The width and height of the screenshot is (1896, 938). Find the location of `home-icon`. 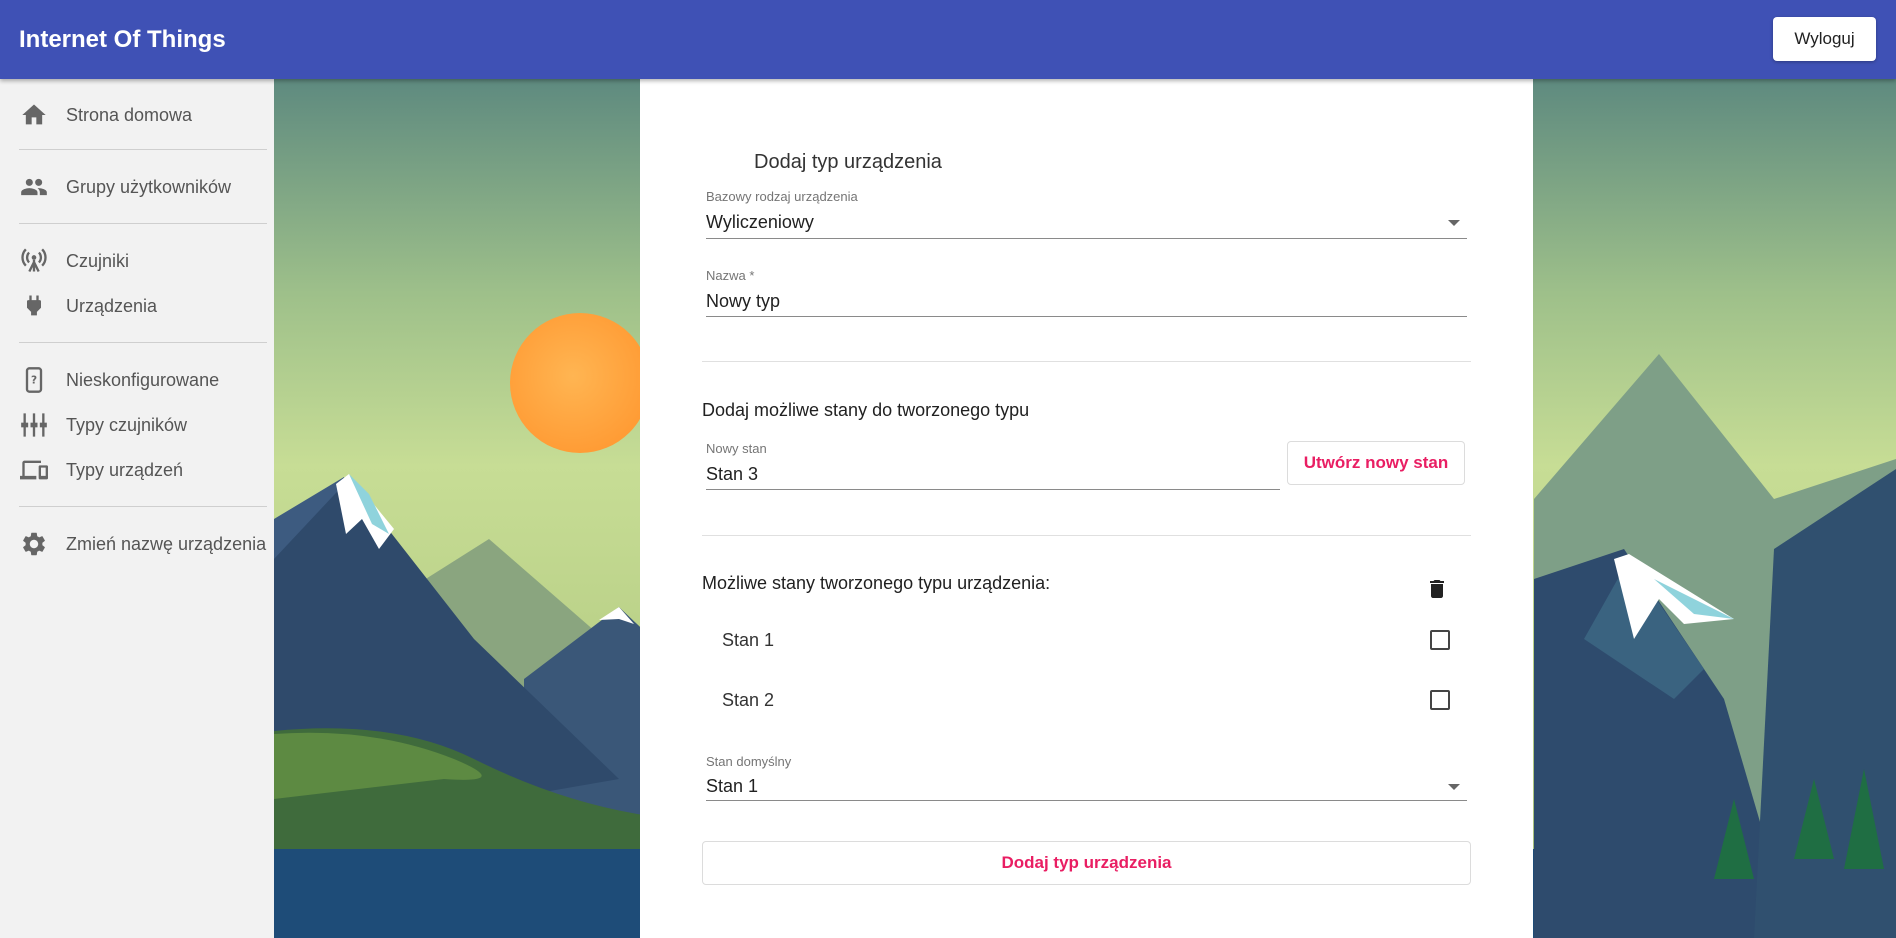

home-icon is located at coordinates (34, 114).